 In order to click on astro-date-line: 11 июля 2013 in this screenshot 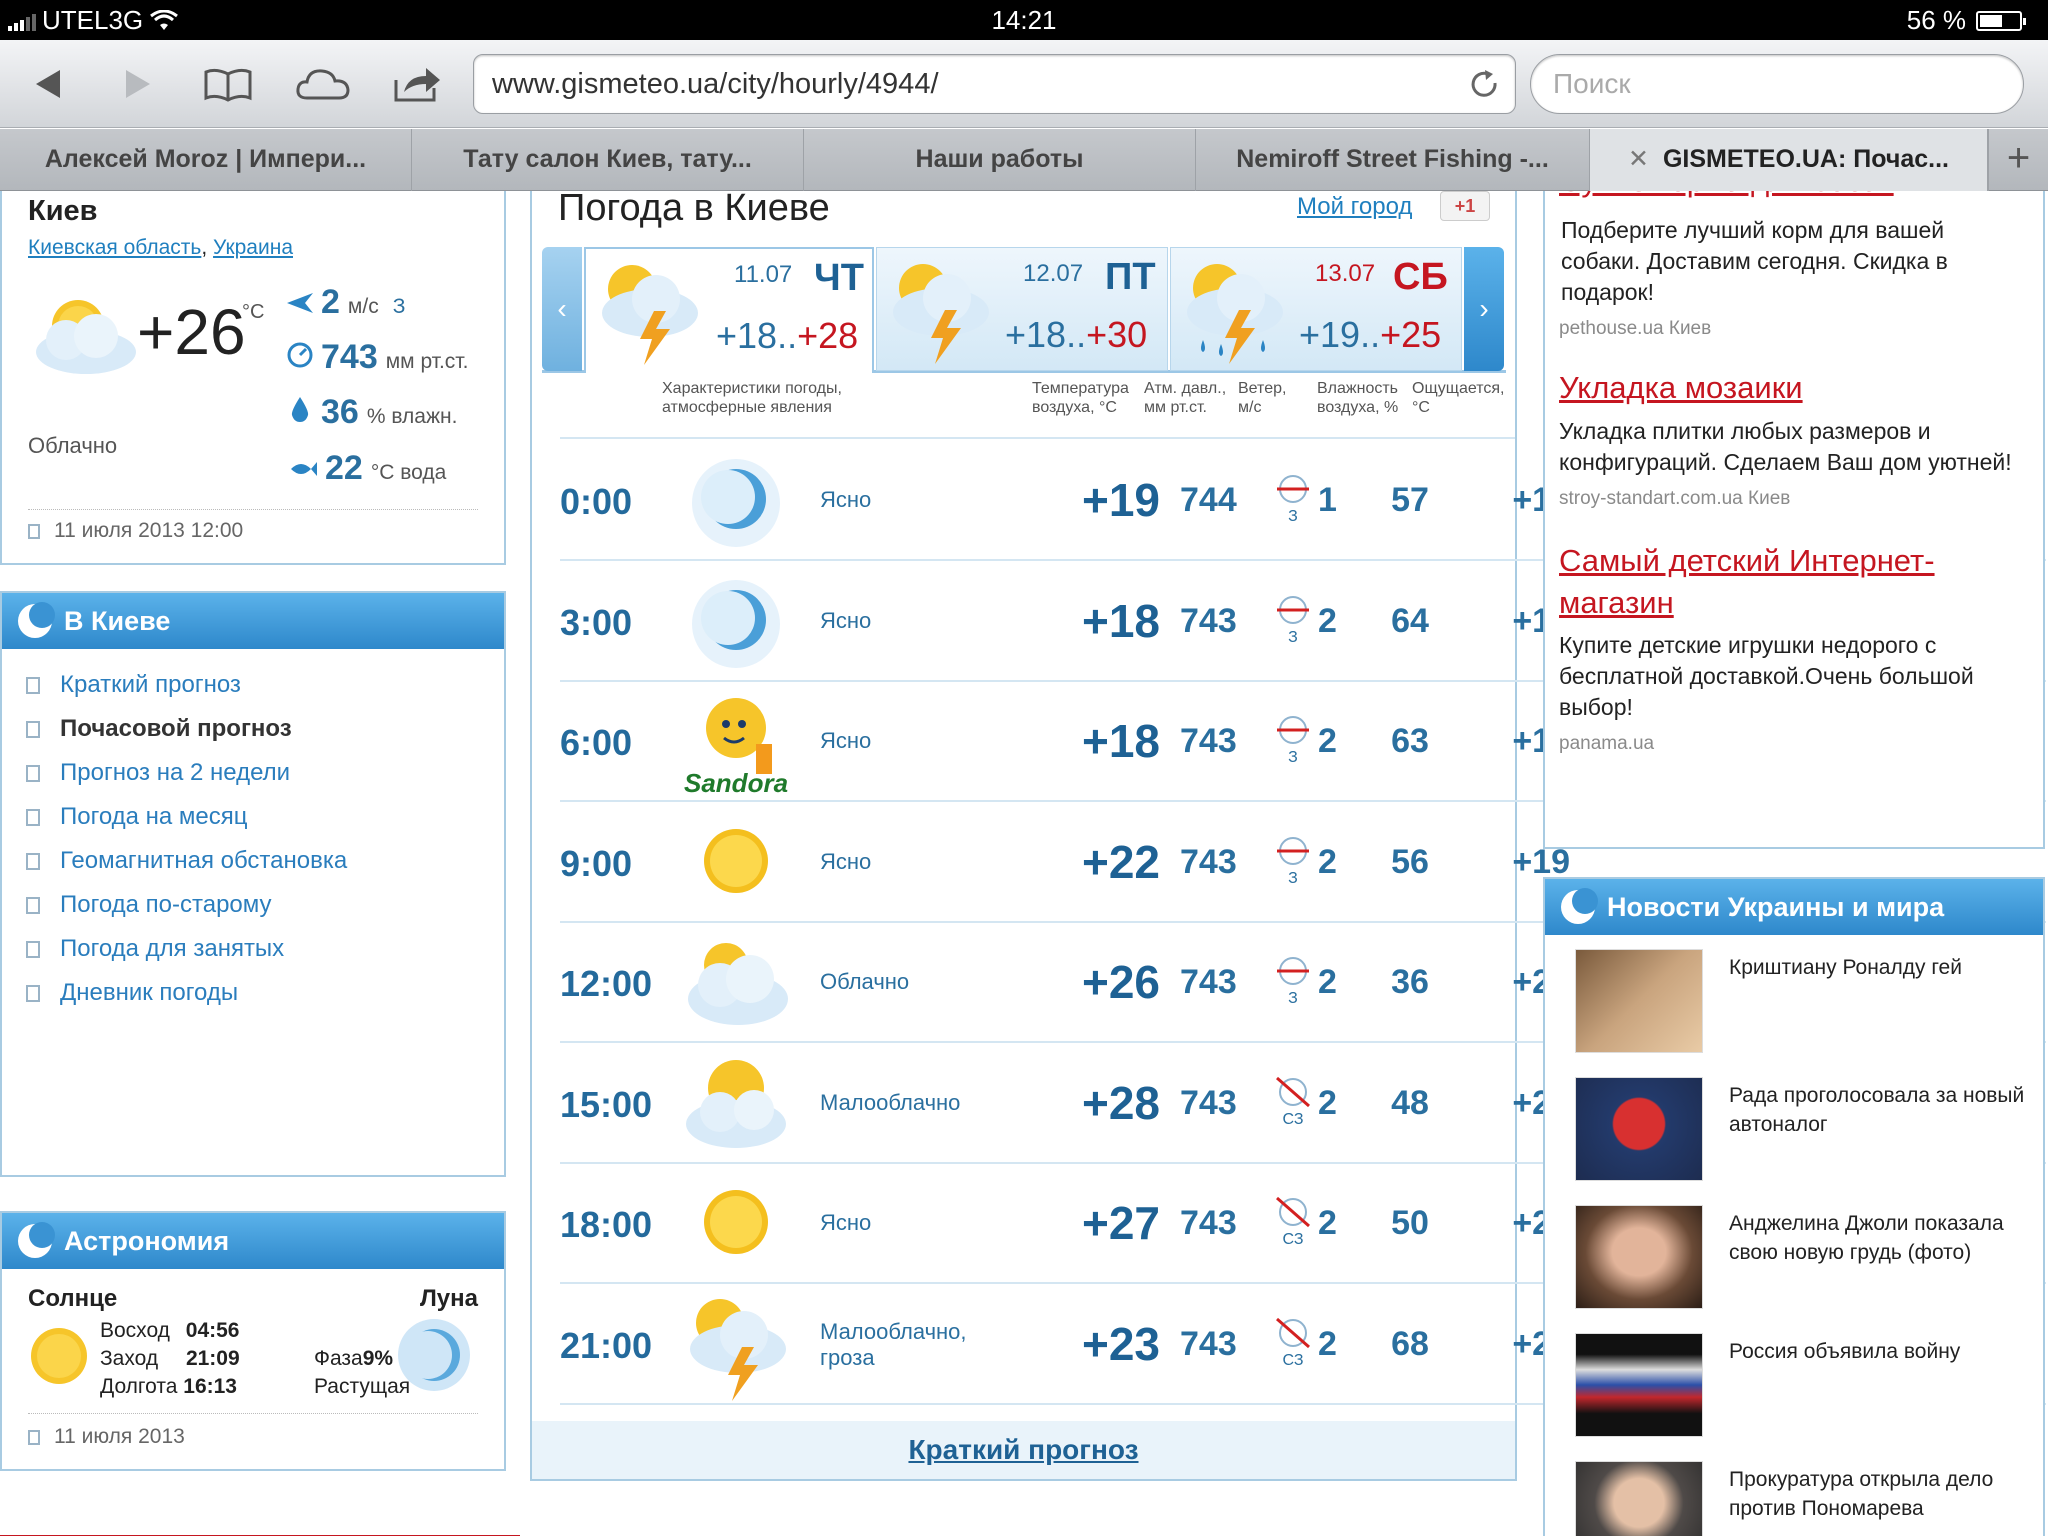, I will do `click(106, 1437)`.